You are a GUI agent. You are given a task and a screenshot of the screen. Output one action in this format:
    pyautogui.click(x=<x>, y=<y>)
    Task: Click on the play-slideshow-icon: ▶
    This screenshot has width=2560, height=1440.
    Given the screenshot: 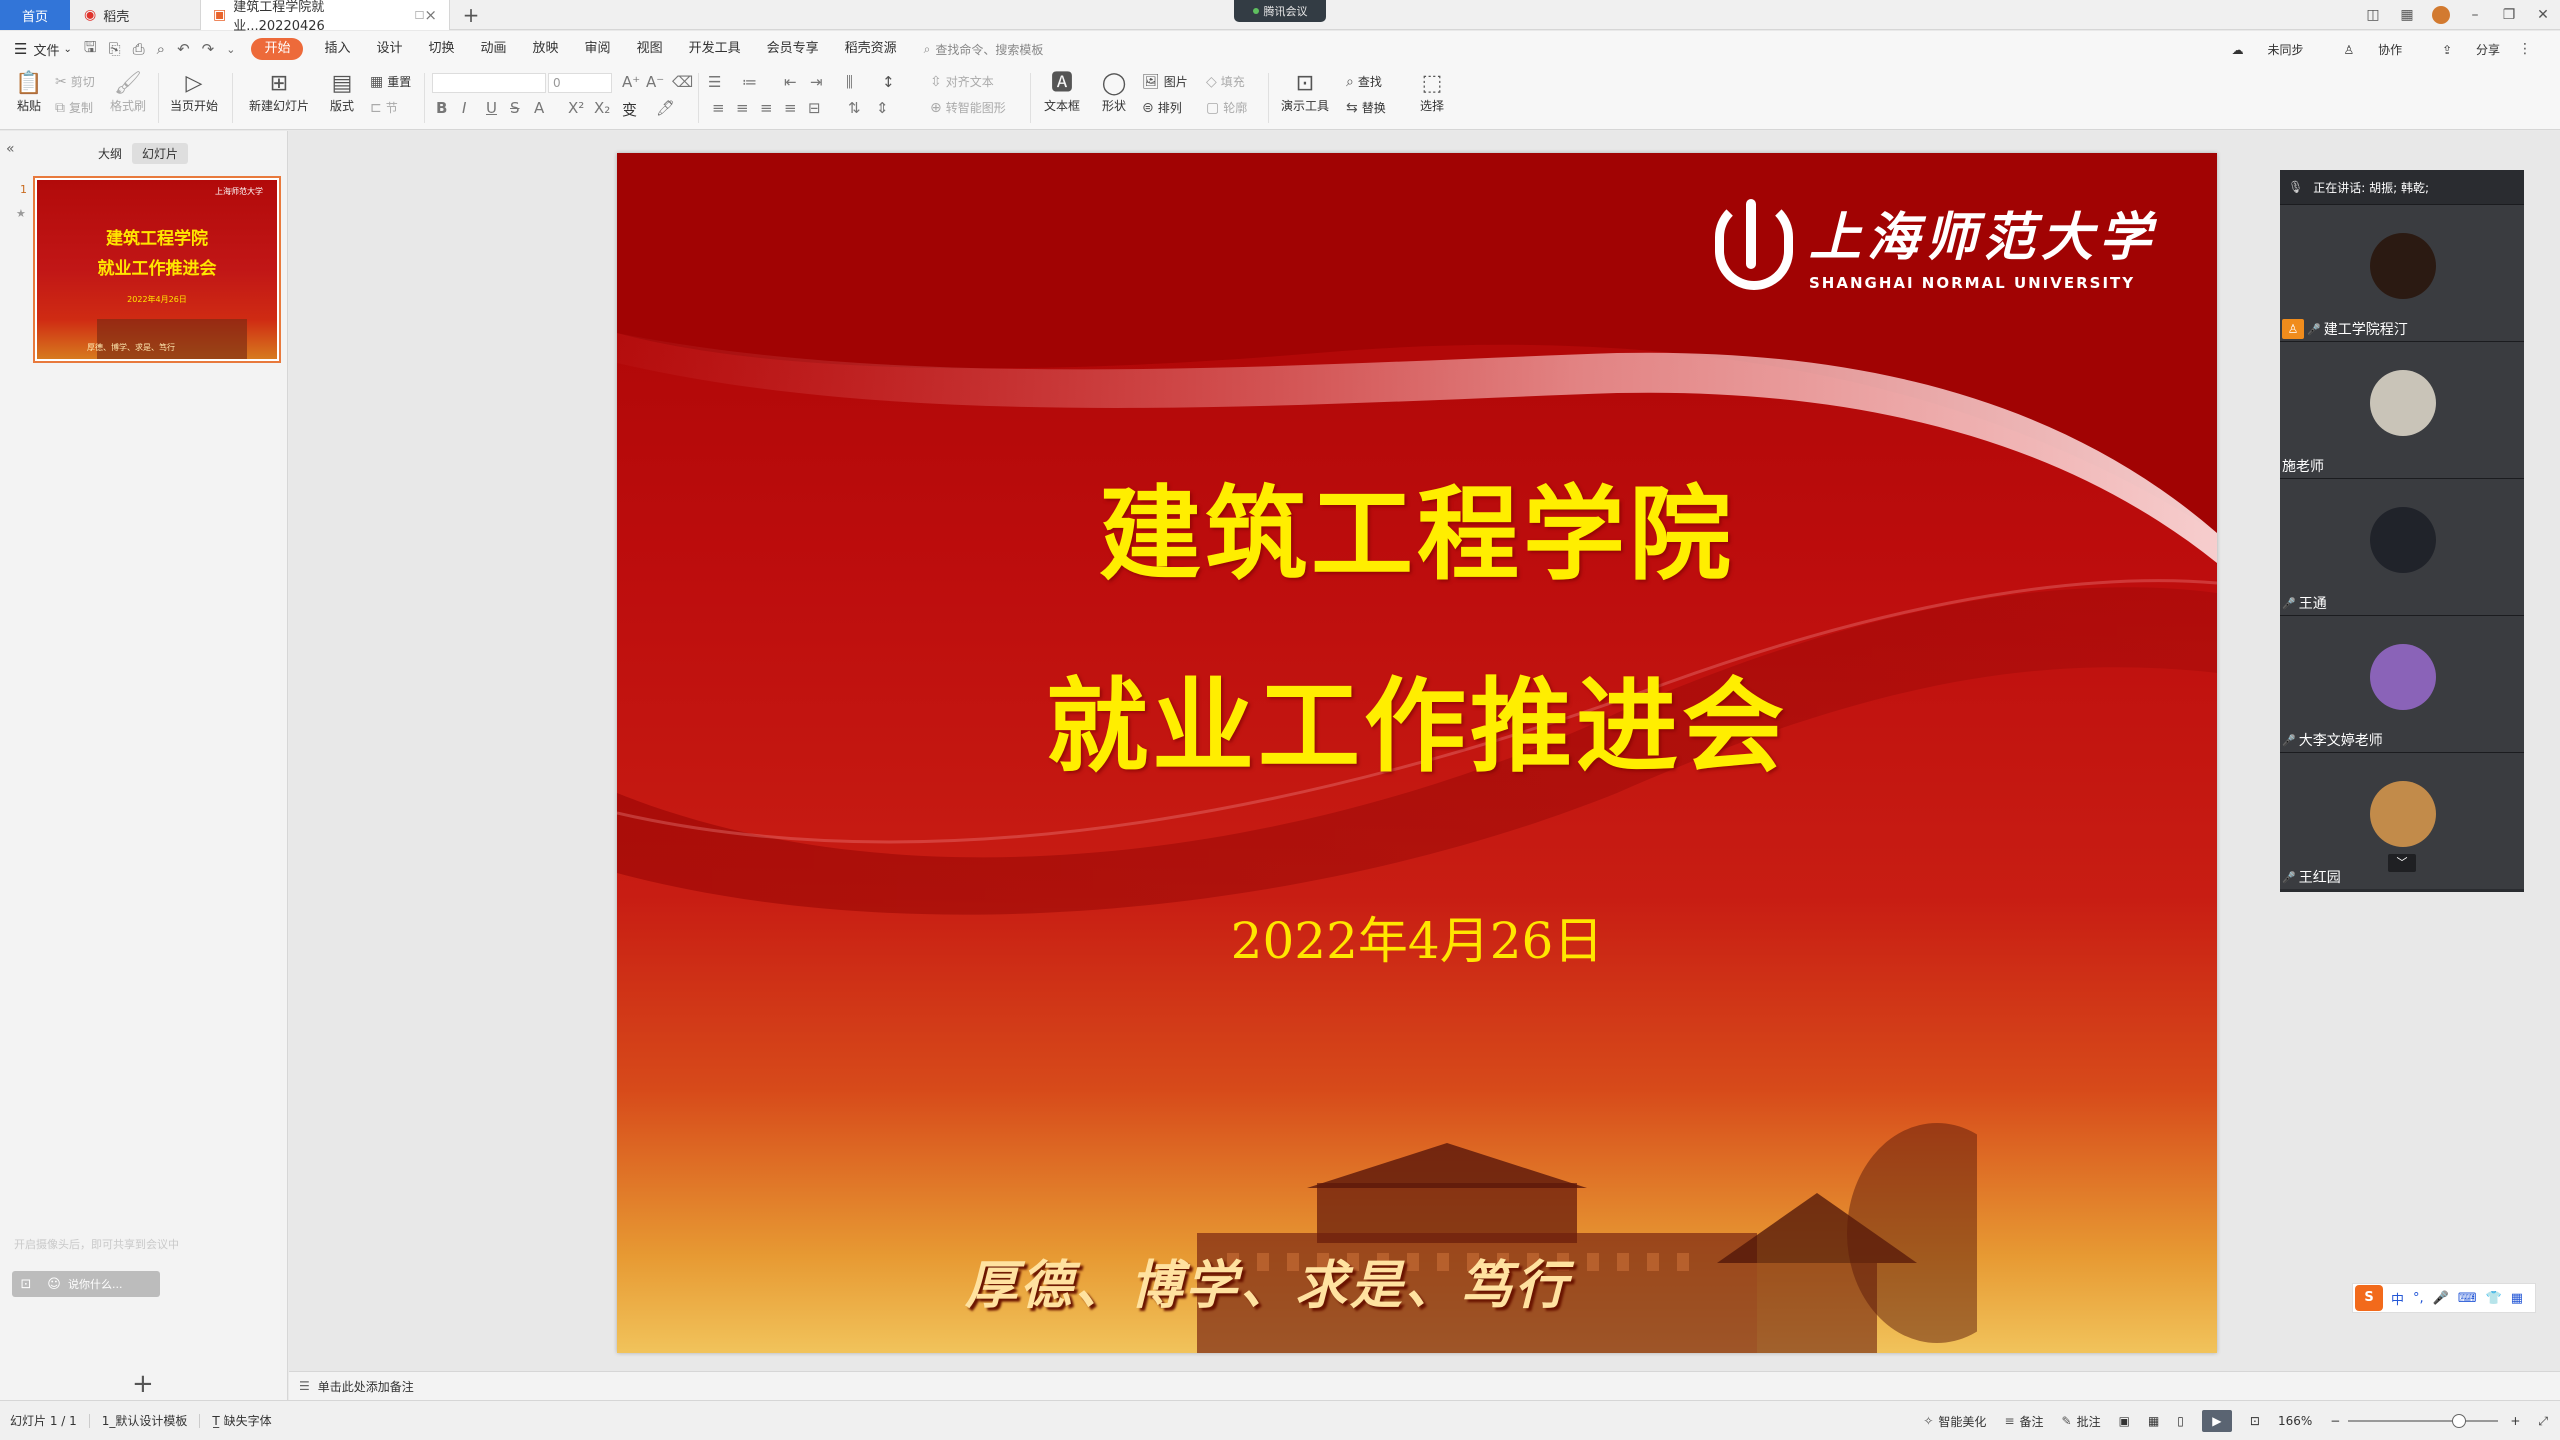 What is the action you would take?
    pyautogui.click(x=2216, y=1421)
    